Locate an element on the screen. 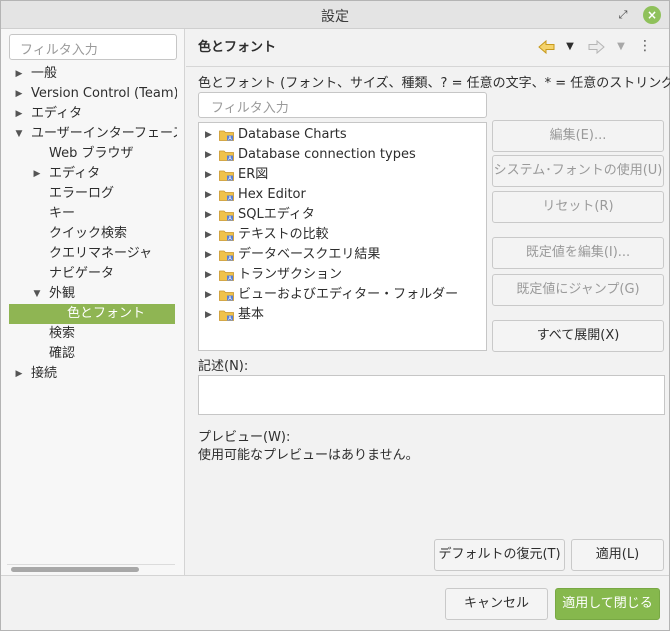 Image resolution: width=670 pixels, height=631 pixels. tree-filter-input: フィルタ入力 is located at coordinates (93, 47).